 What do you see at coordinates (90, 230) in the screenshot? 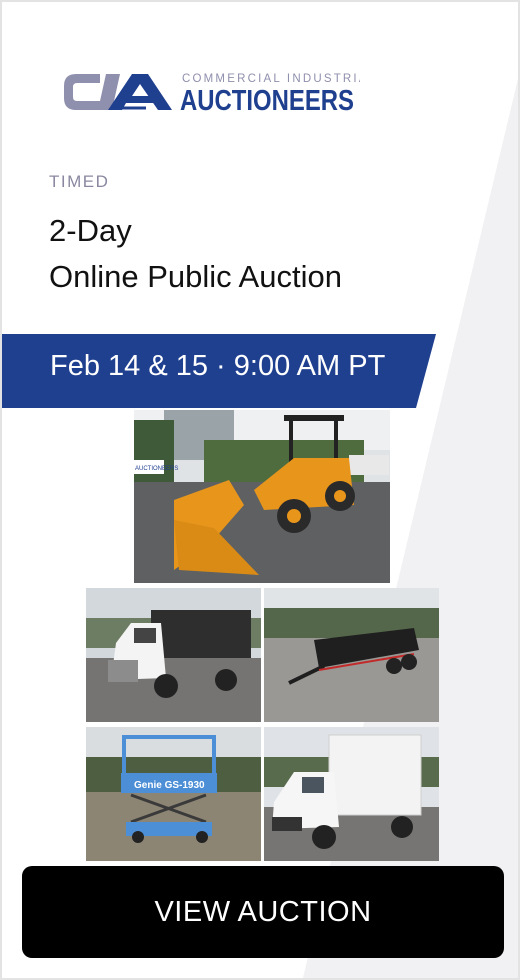
I see `title-line-1: 2-Day` at bounding box center [90, 230].